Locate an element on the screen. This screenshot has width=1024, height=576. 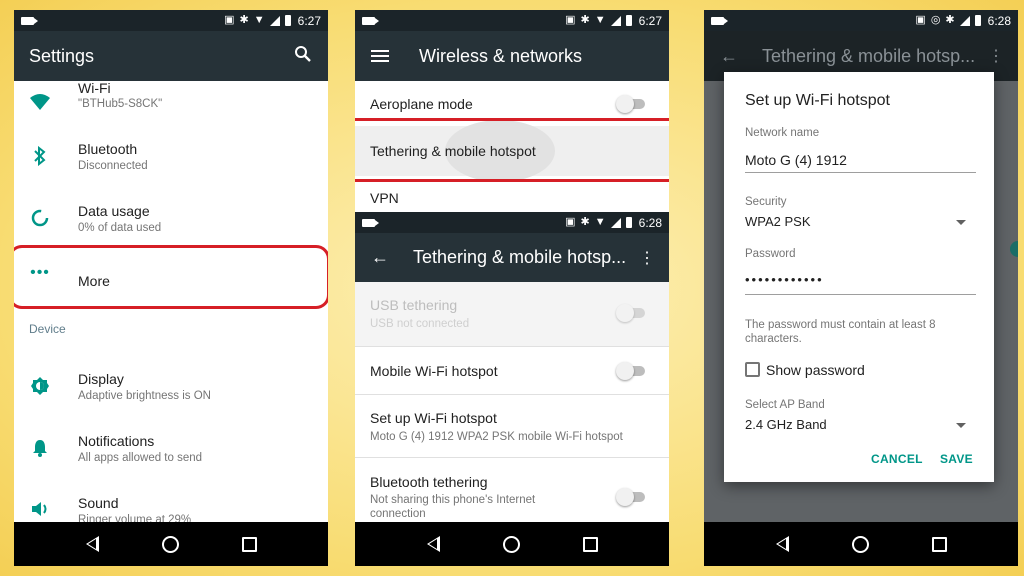
dialog-title: Set up Wi-Fi hotspot is located at coordinates (817, 100).